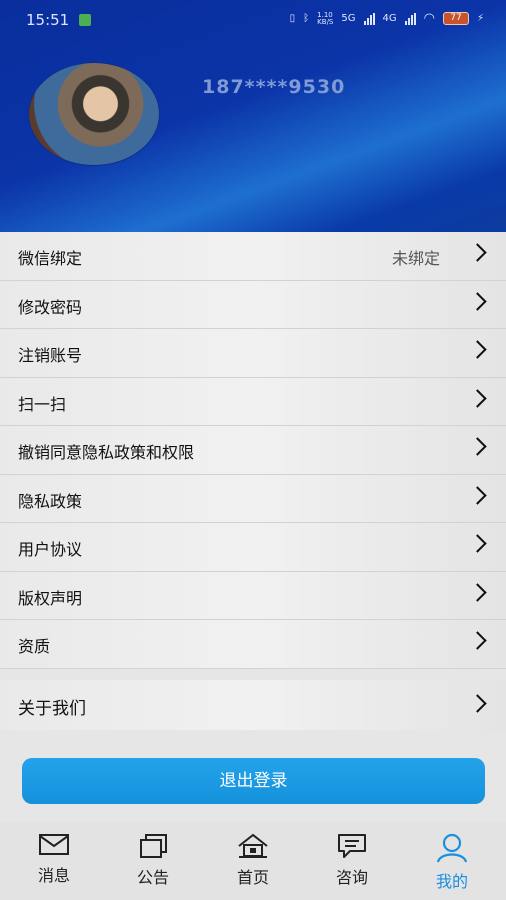  I want to click on menu-item-label: 扫一扫, so click(42, 404).